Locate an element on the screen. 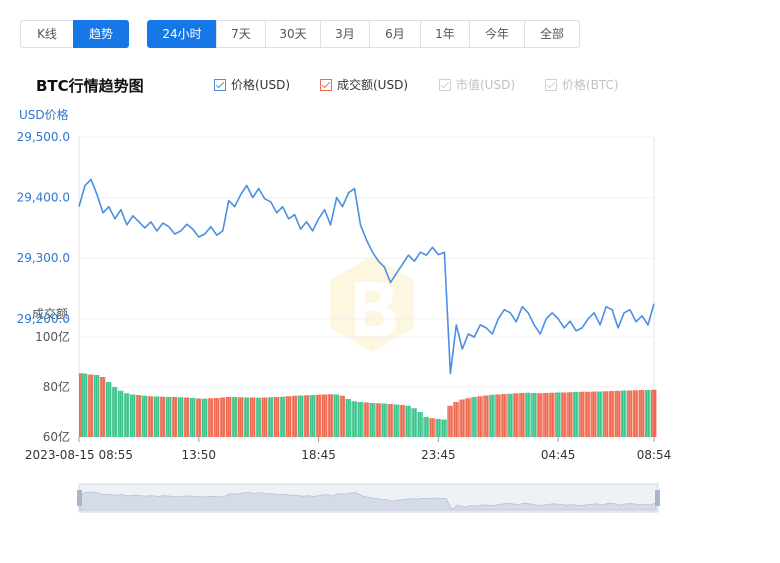  legend-price-btc: 价格(BTC) is located at coordinates (582, 84).